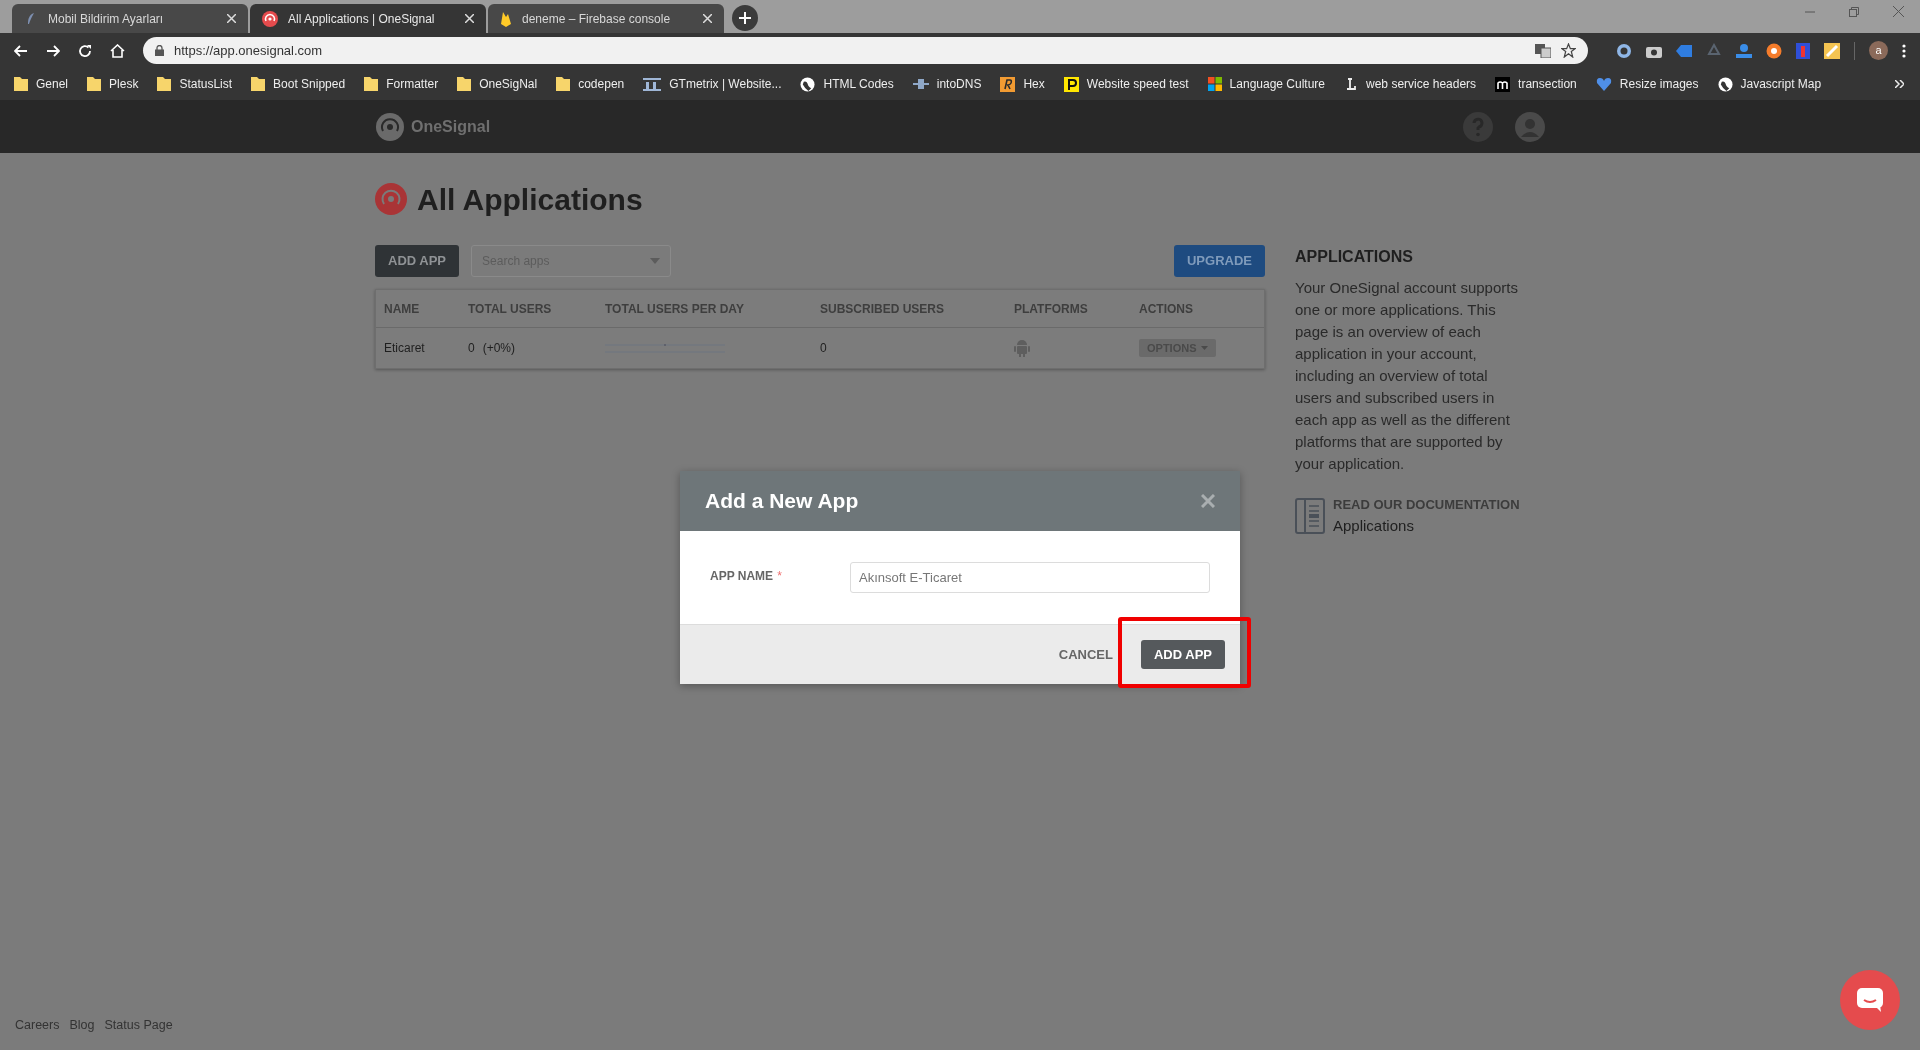  Describe the element at coordinates (298, 84) in the screenshot. I see `bookmark-link: Boot Snipped` at that location.